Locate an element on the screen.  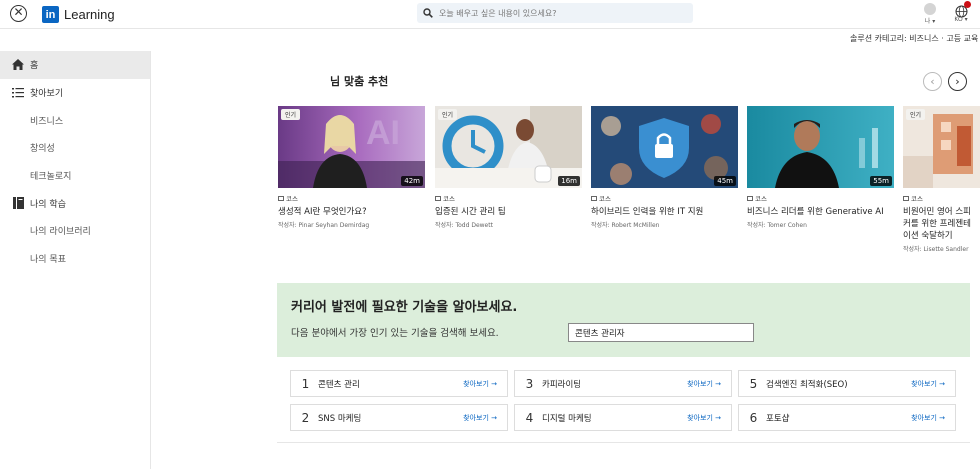
course-title: 생성적 AI란 무엇인가요? is located at coordinates (322, 212).